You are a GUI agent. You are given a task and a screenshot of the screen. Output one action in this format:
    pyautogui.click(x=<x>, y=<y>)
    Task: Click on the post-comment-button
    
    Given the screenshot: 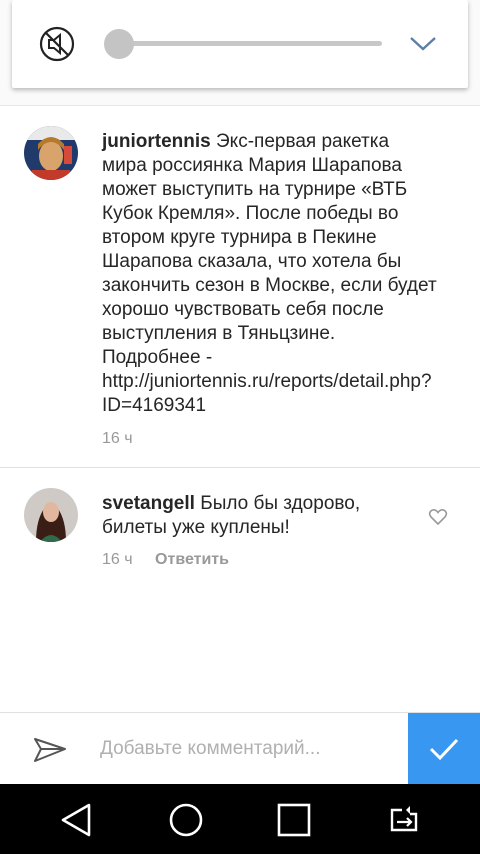 What is the action you would take?
    pyautogui.click(x=444, y=749)
    